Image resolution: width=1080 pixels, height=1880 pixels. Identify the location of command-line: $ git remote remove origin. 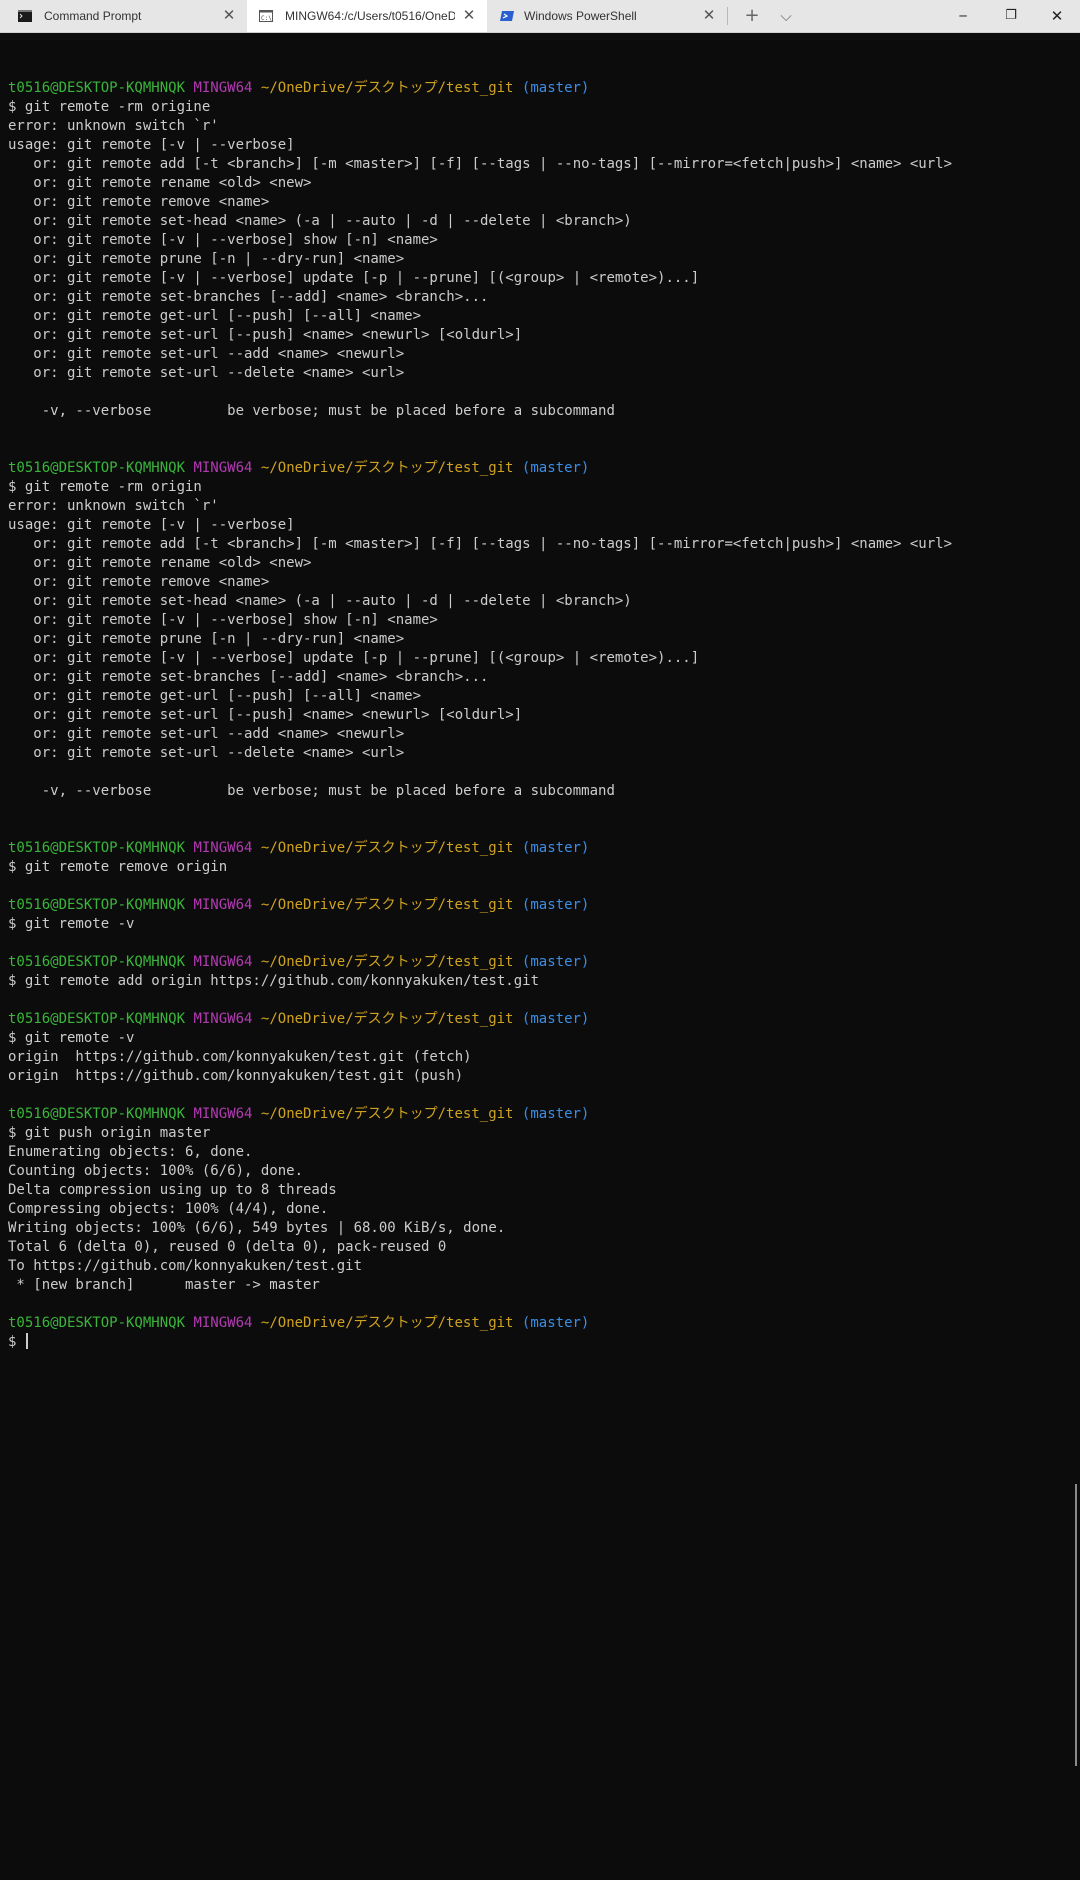
(118, 867).